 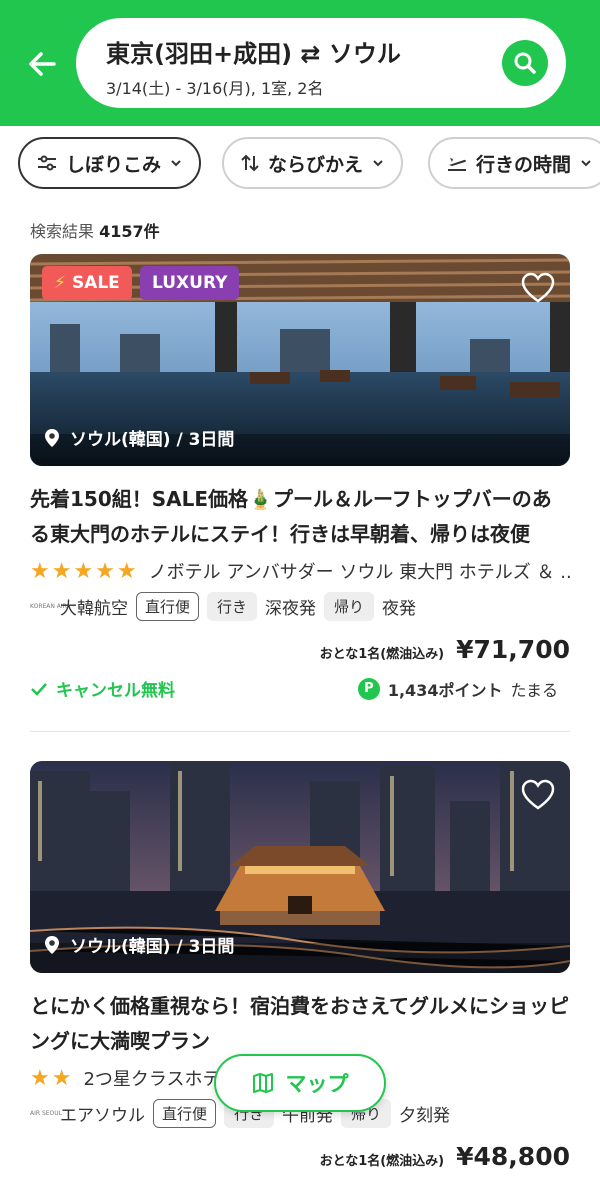 I want to click on return-time: 夕刻発, so click(x=425, y=1116).